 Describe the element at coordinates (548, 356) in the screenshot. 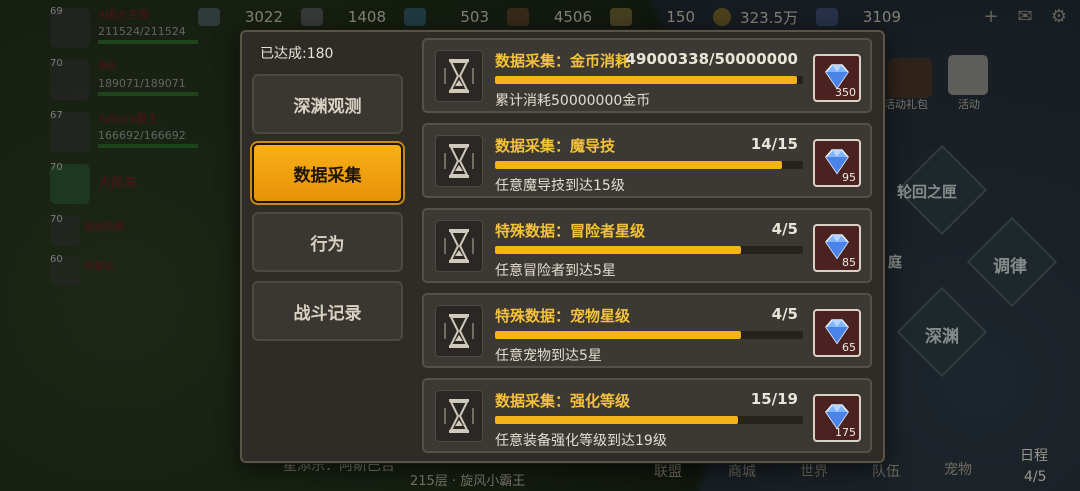

I see `task-description: 任意宠物到达5星` at that location.